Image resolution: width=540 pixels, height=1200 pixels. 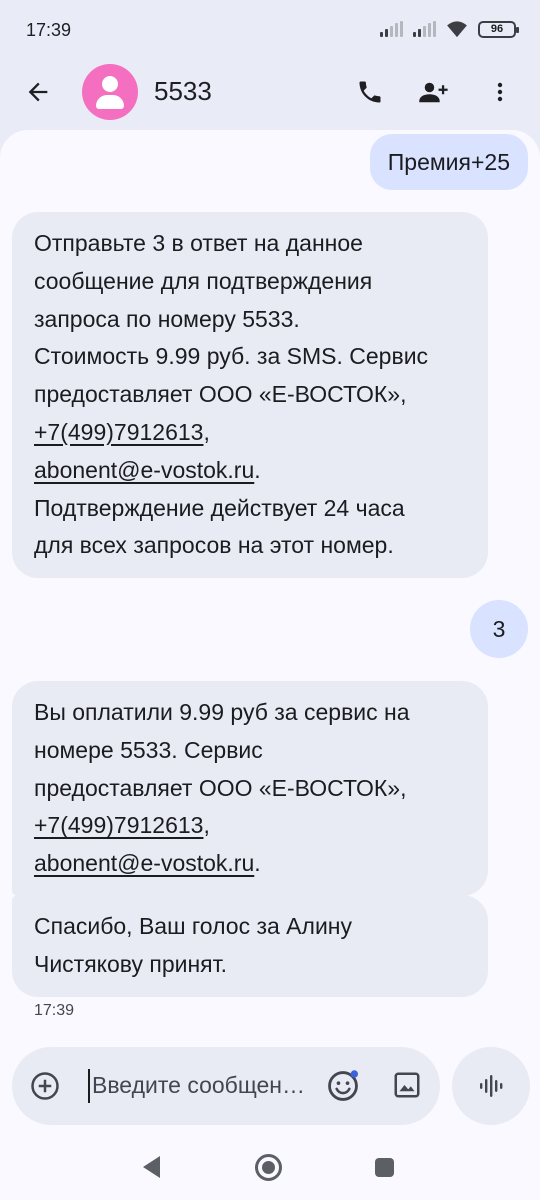 I want to click on message-line: Спасибо, Ваш голос за Алину, so click(x=193, y=926).